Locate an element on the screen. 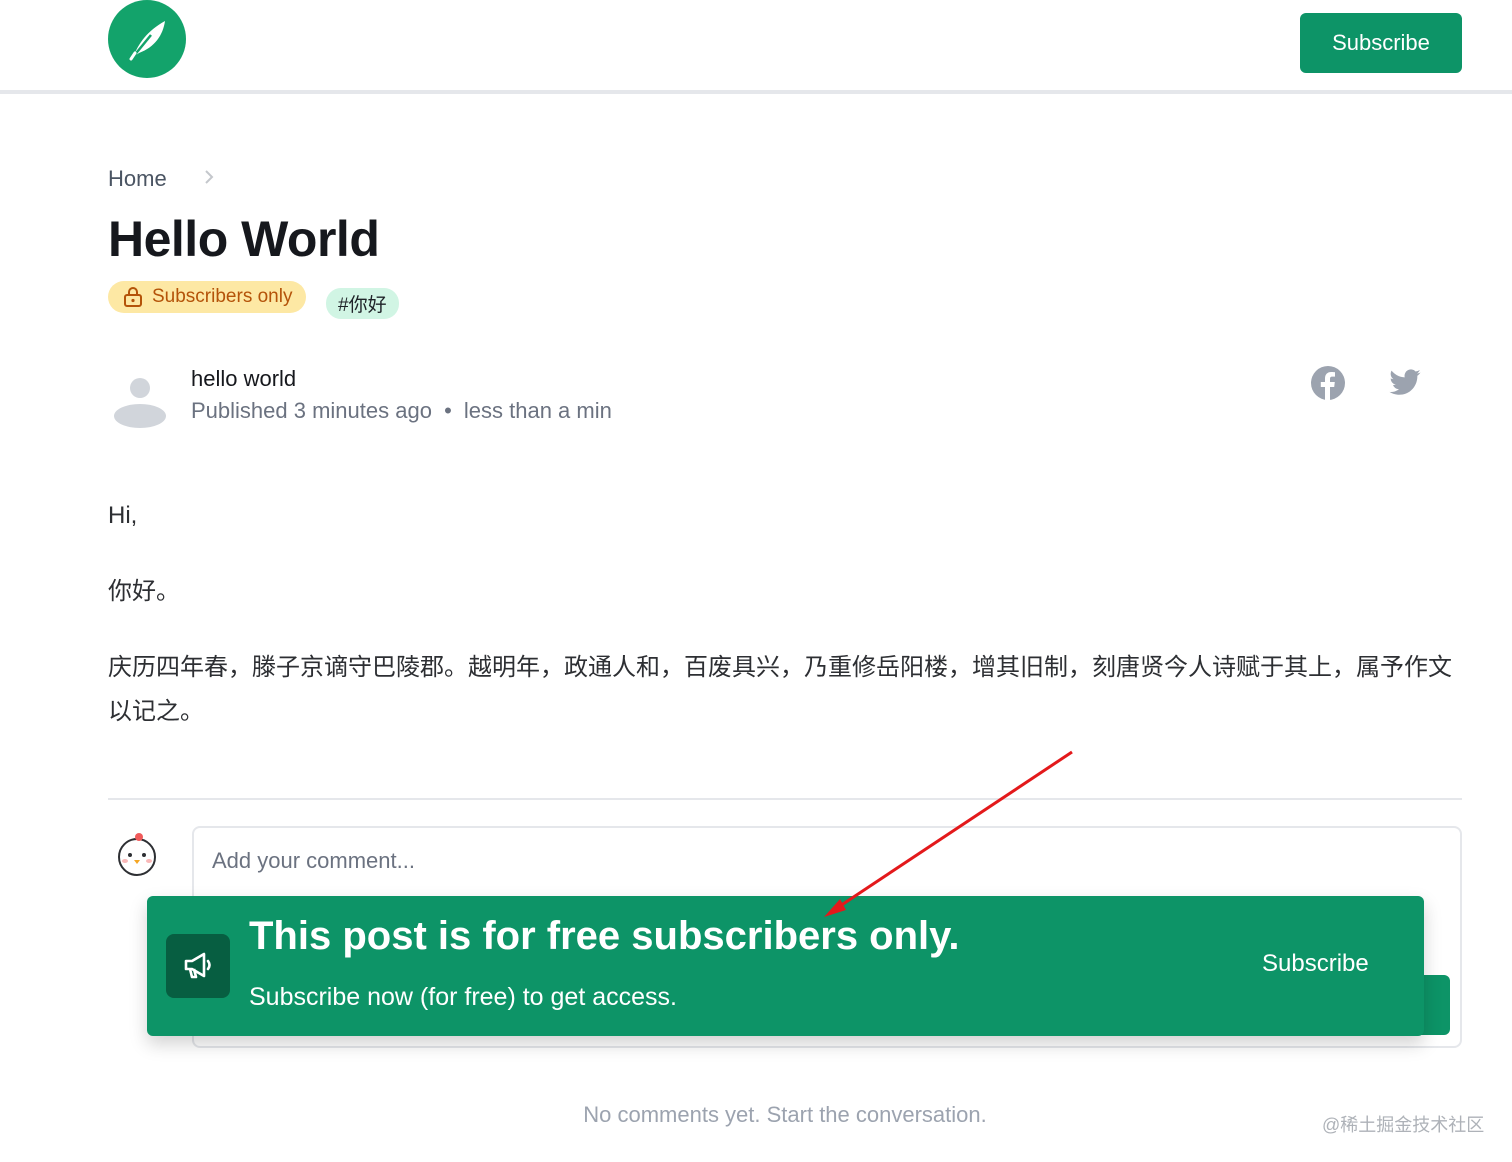  subscribers-only-badge: Subscribers only is located at coordinates (207, 297).